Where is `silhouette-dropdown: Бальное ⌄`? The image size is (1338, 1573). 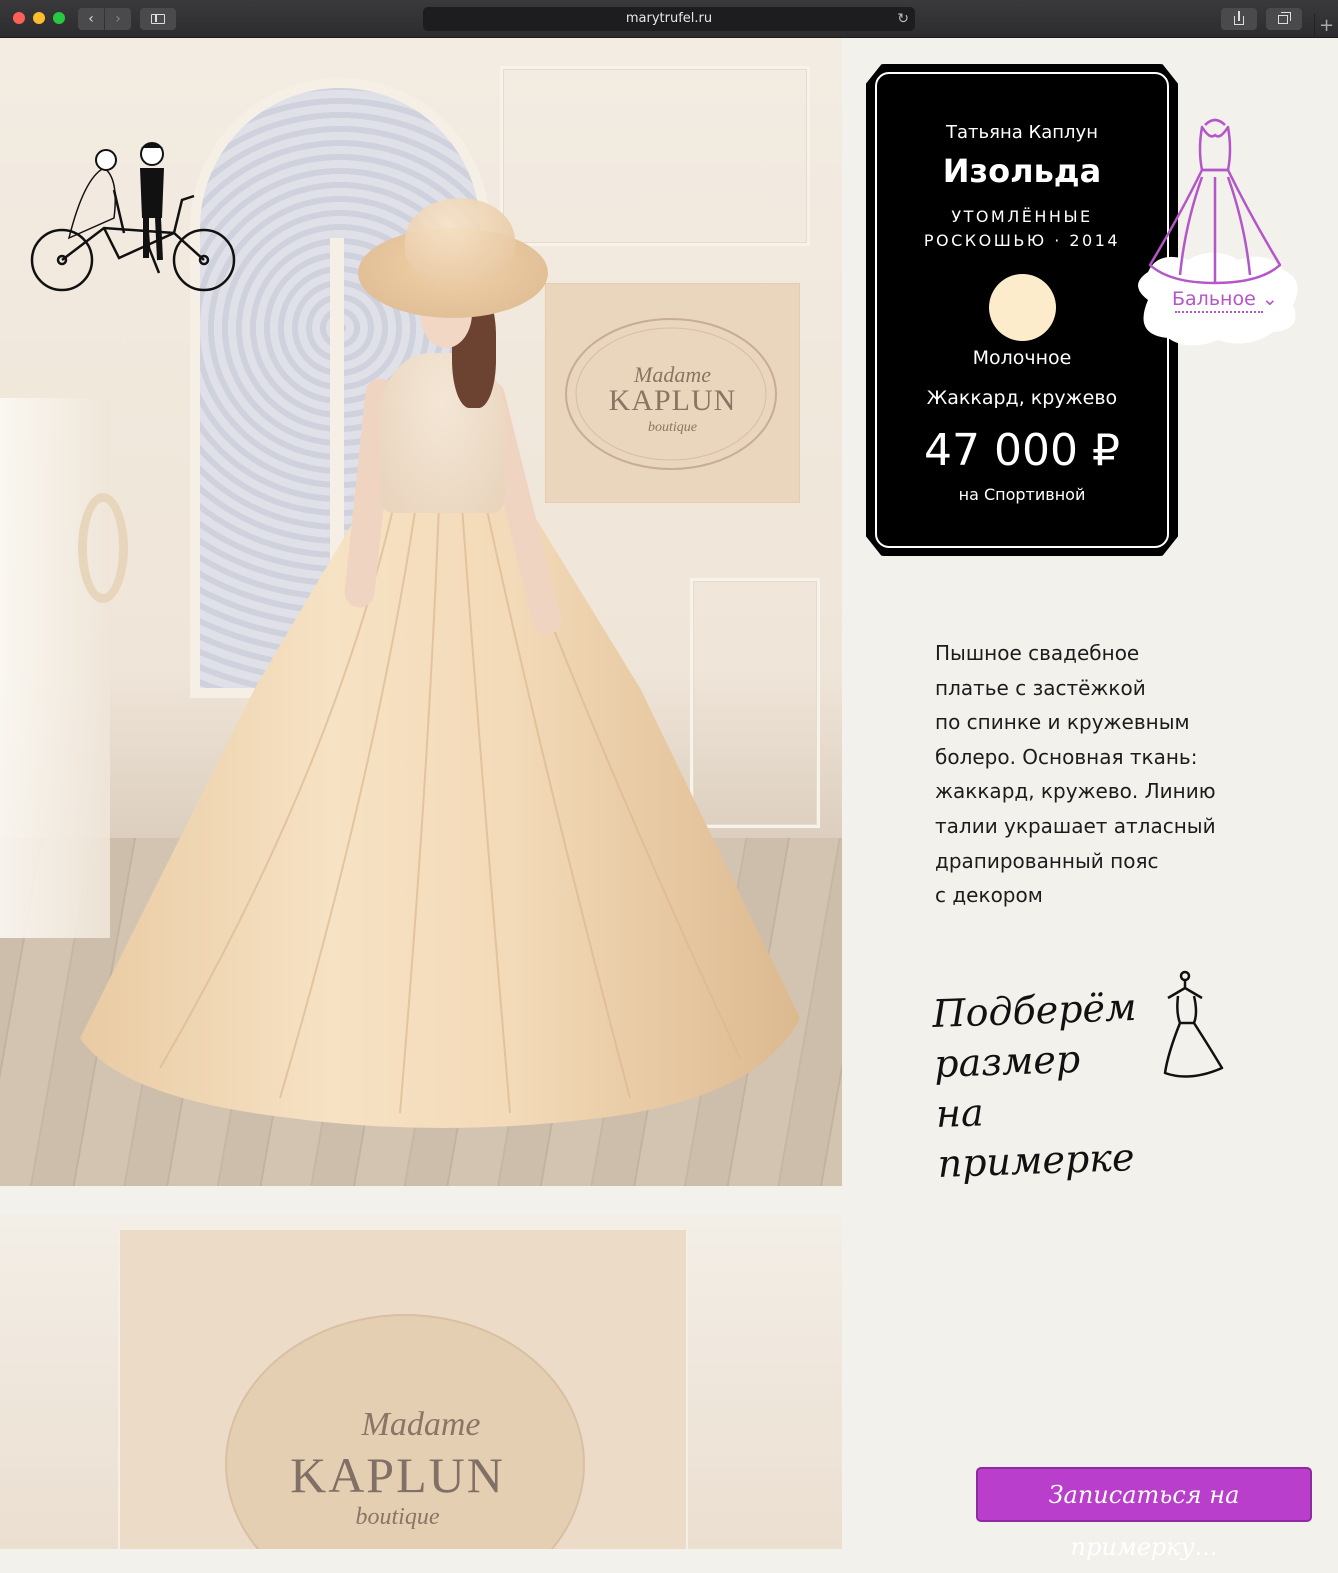
silhouette-dropdown: Бальное ⌄ is located at coordinates (1225, 299).